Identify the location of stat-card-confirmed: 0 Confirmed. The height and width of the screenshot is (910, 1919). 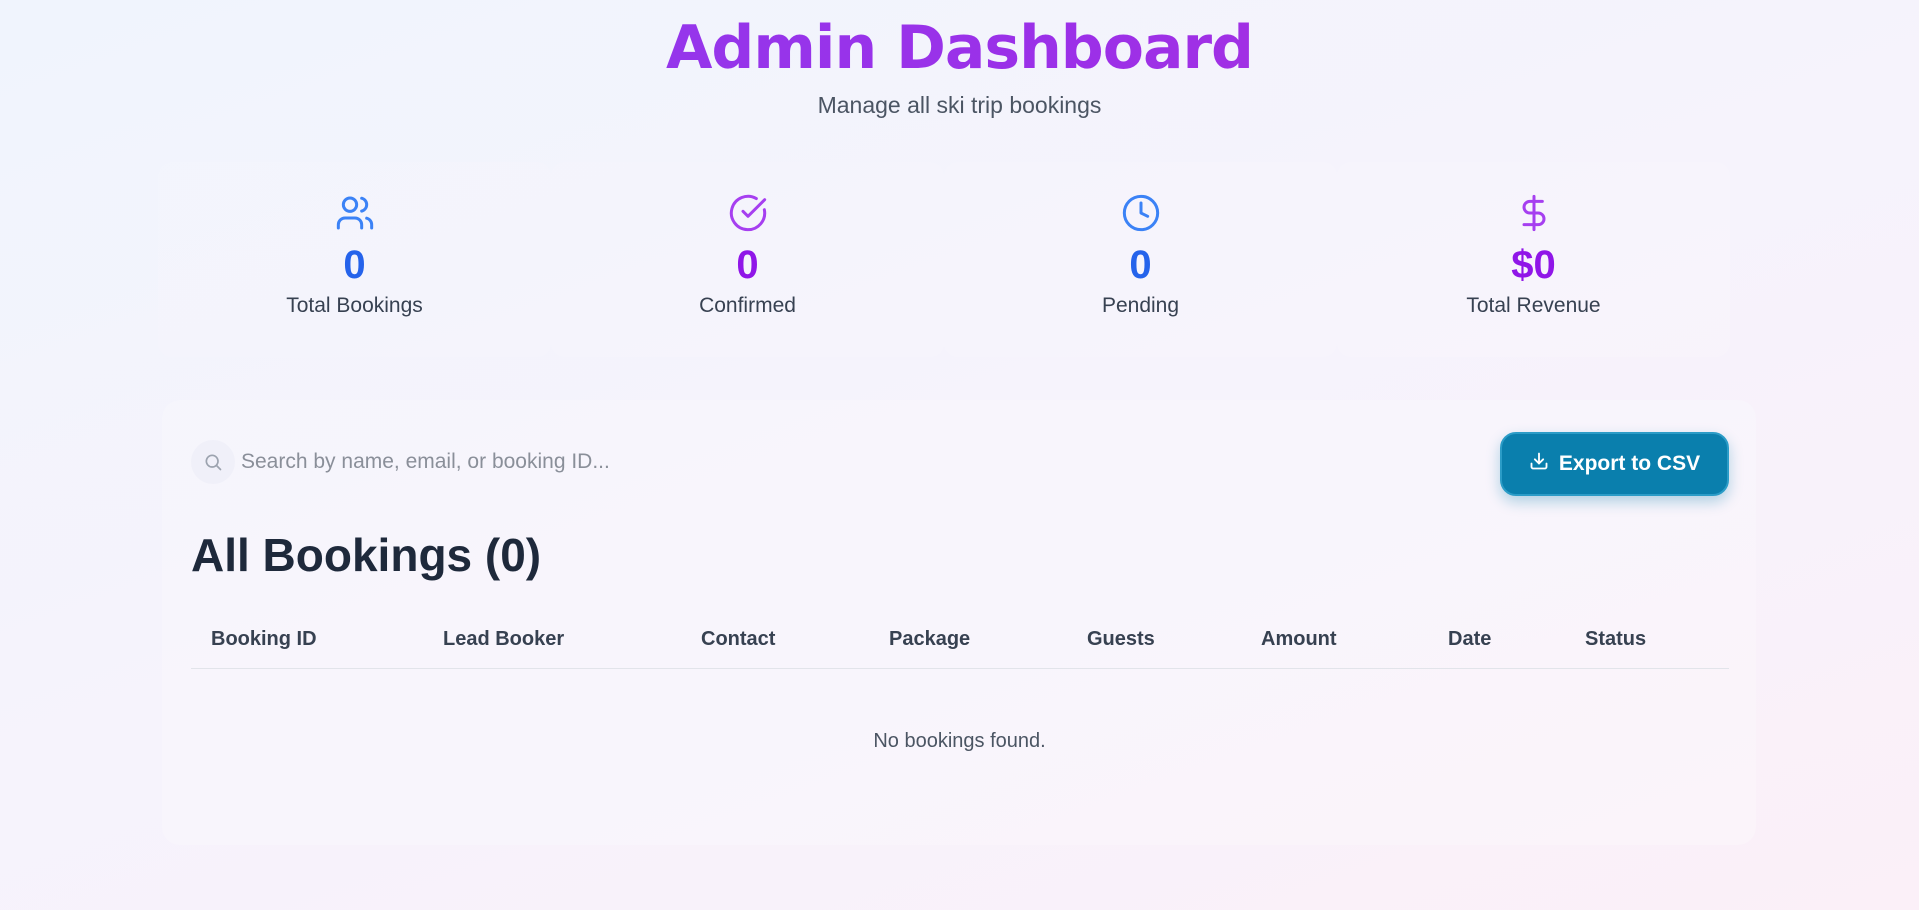
(747, 259).